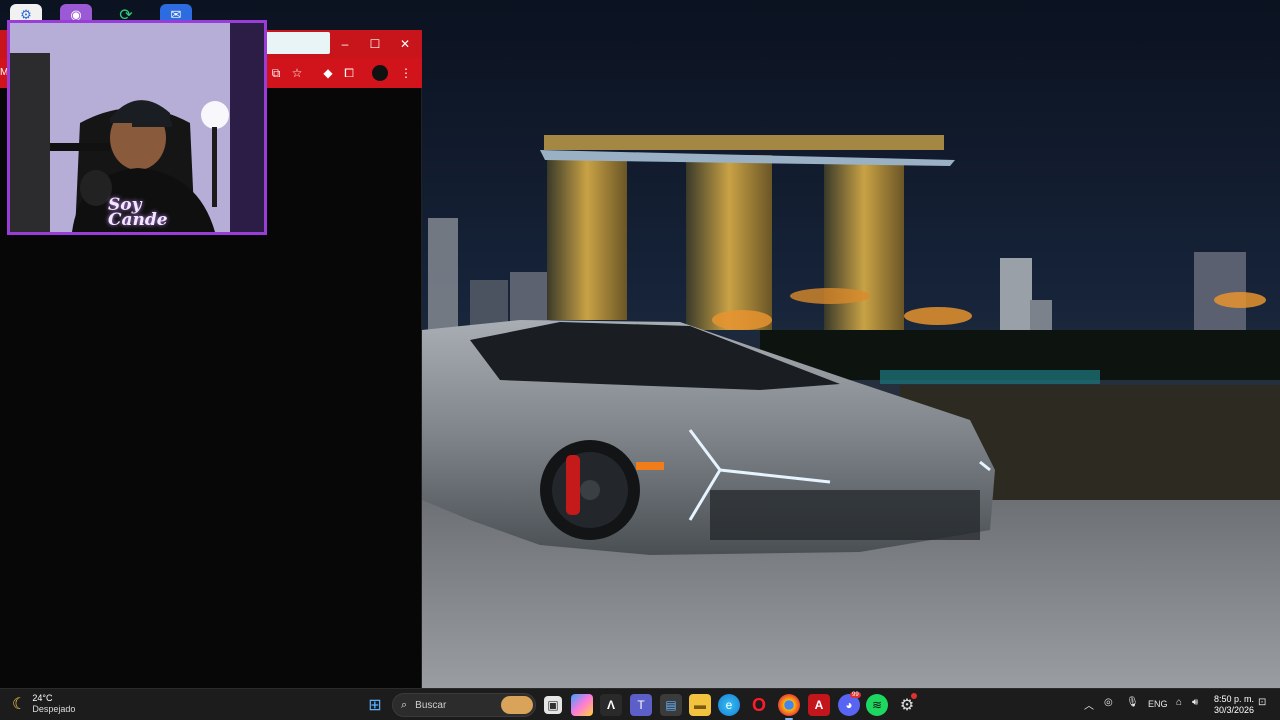 Image resolution: width=1280 pixels, height=720 pixels. What do you see at coordinates (138, 220) in the screenshot?
I see `brand-line-2: Cande` at bounding box center [138, 220].